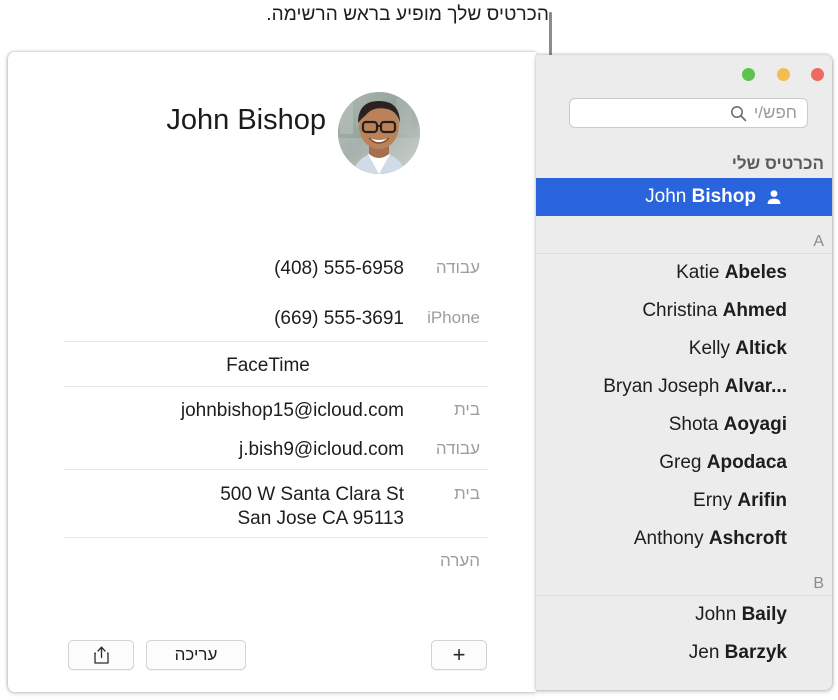  What do you see at coordinates (746, 462) in the screenshot?
I see `contact-last-name: Apodaca` at bounding box center [746, 462].